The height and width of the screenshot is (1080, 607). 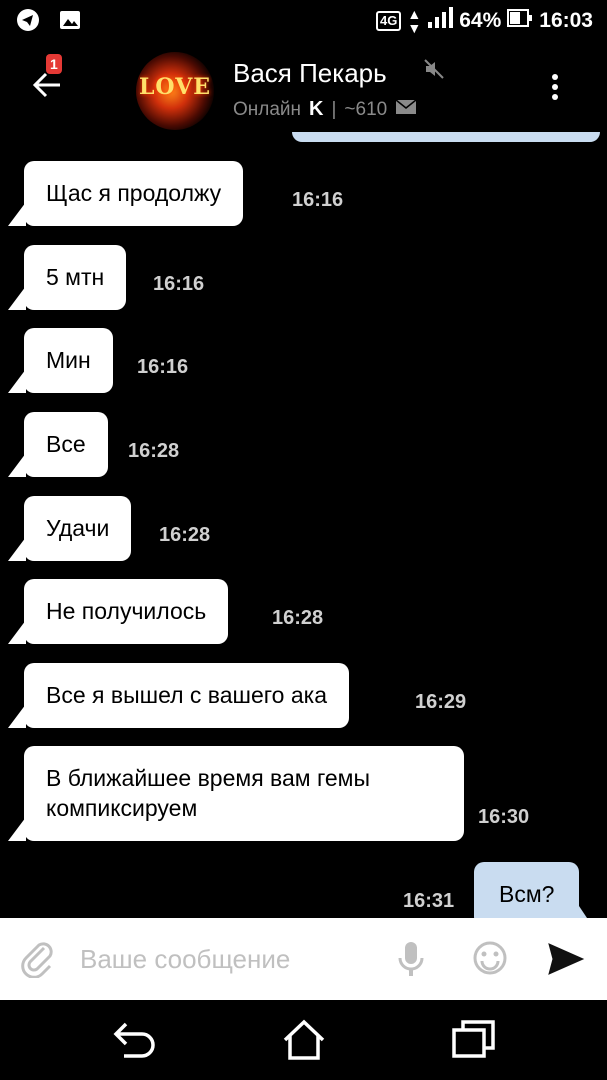 I want to click on system-recents-button, so click(x=474, y=1041).